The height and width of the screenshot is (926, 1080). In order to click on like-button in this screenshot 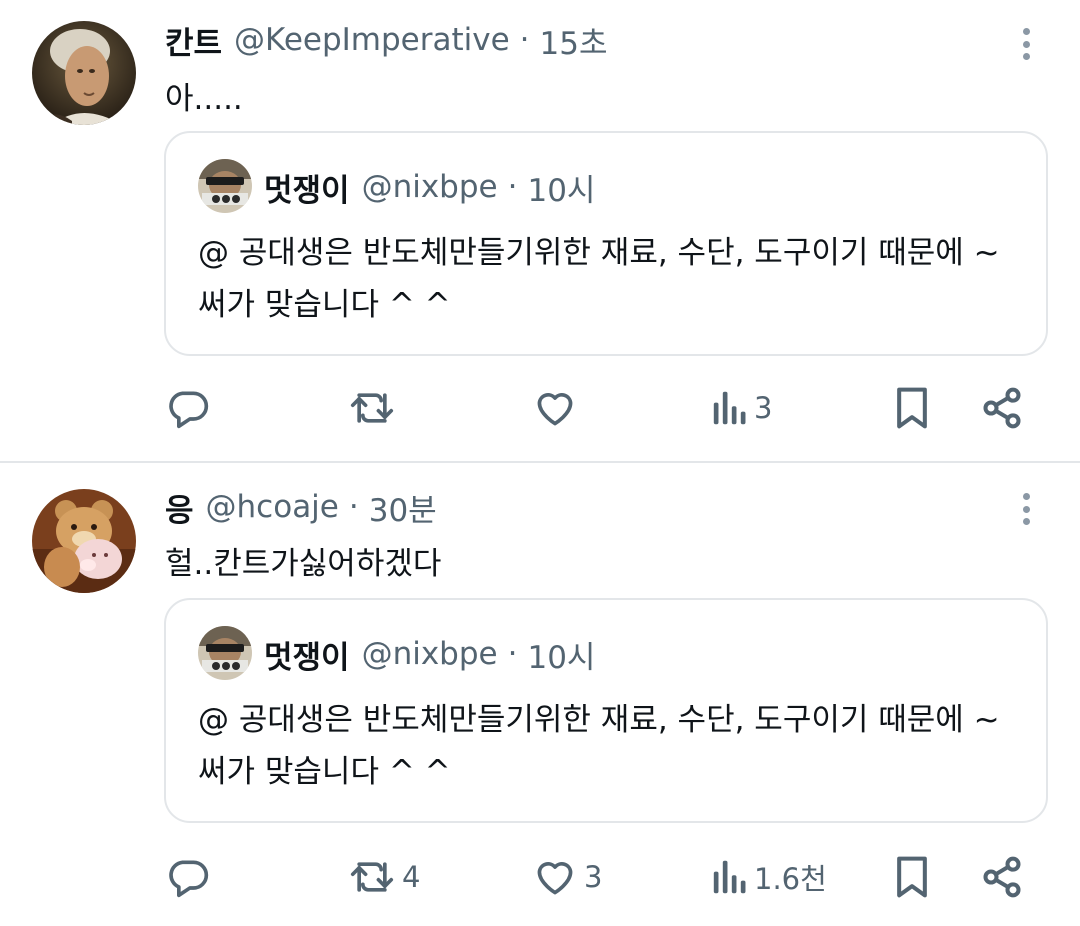, I will do `click(558, 408)`.